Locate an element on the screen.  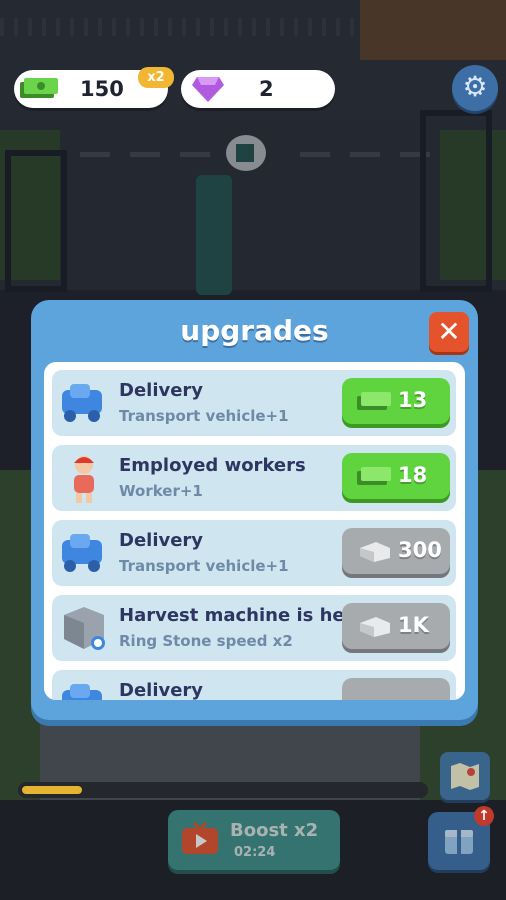
gem-value: 2 is located at coordinates (266, 89).